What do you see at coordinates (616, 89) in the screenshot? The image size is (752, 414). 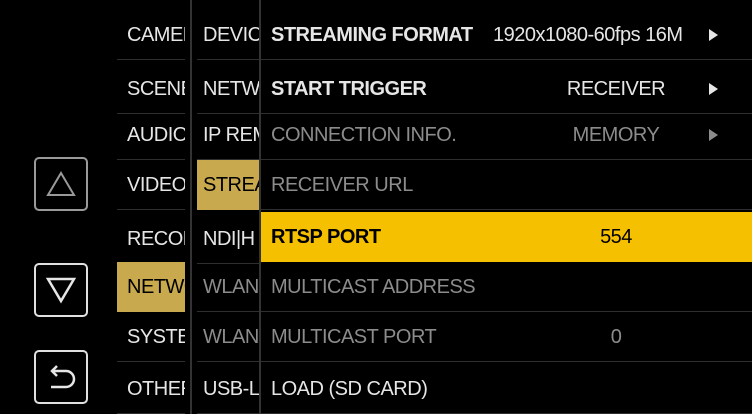 I see `setting-value: RECEIVER` at bounding box center [616, 89].